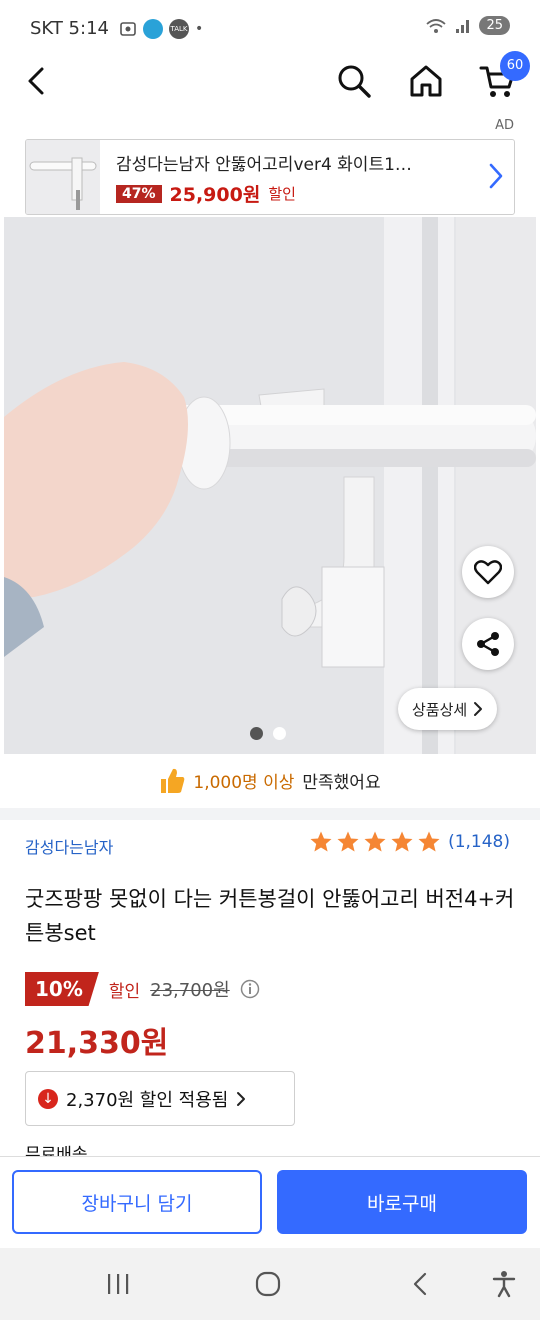 The height and width of the screenshot is (1320, 540). I want to click on ad-banner: 감성다는남자 안뚫어고리ver4 화이트1… 47% 25,900원 할인, so click(270, 177).